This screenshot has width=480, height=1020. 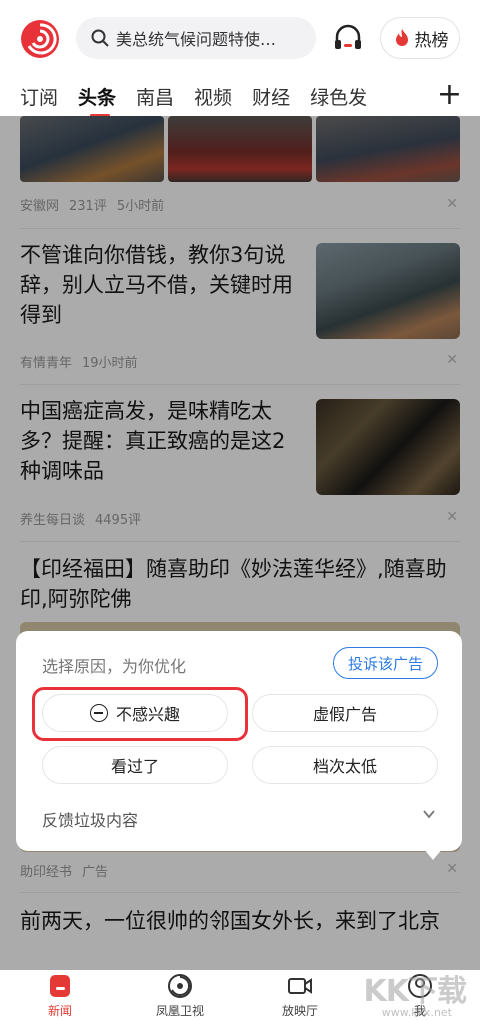 What do you see at coordinates (100, 38) in the screenshot?
I see `search-icon` at bounding box center [100, 38].